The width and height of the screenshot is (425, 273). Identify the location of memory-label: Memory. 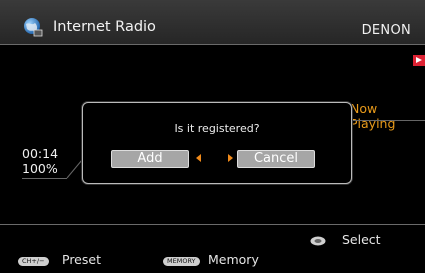
(233, 259).